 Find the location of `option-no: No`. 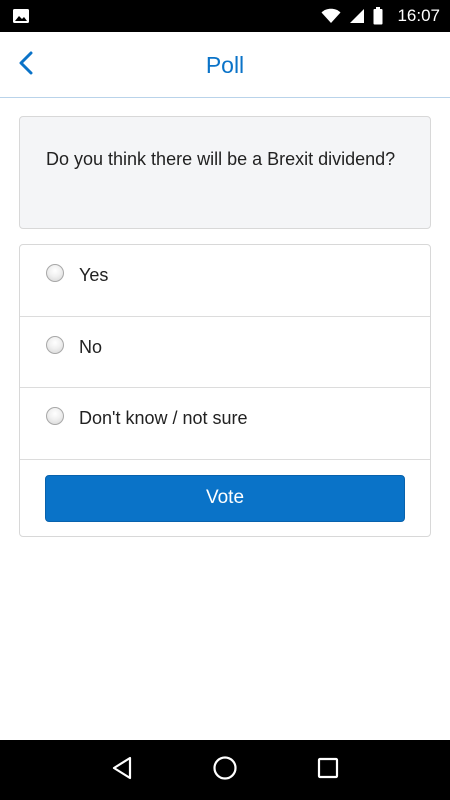

option-no: No is located at coordinates (225, 352).